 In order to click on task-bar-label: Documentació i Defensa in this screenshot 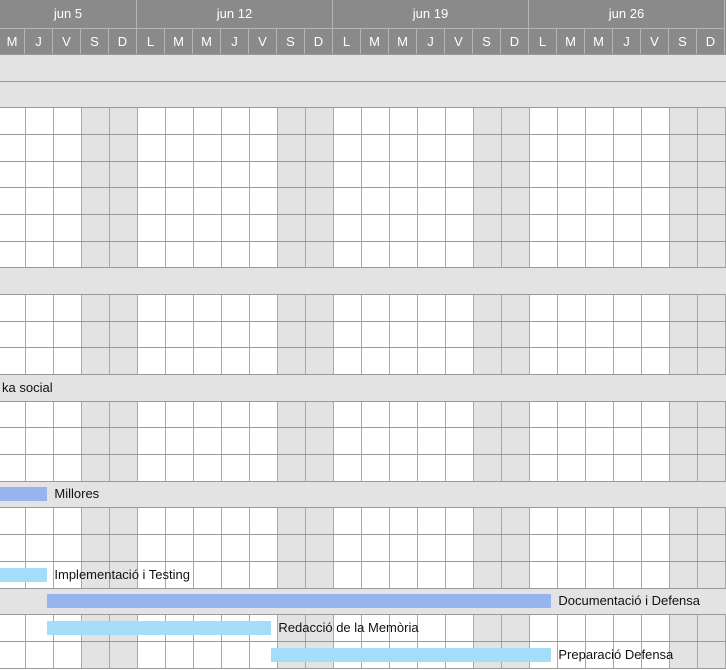, I will do `click(629, 600)`.